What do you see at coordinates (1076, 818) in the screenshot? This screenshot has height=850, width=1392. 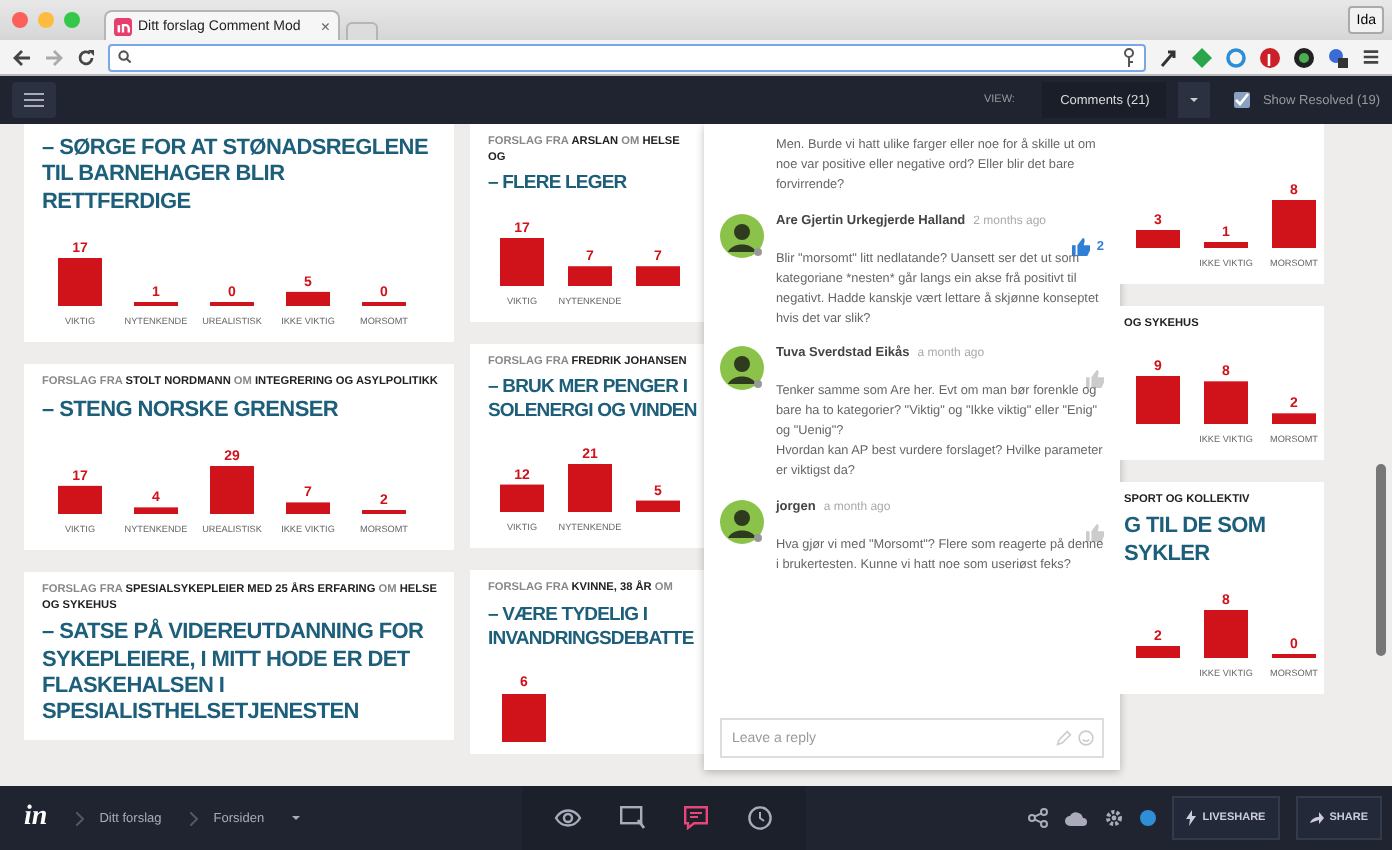 I see `cloud-icon` at bounding box center [1076, 818].